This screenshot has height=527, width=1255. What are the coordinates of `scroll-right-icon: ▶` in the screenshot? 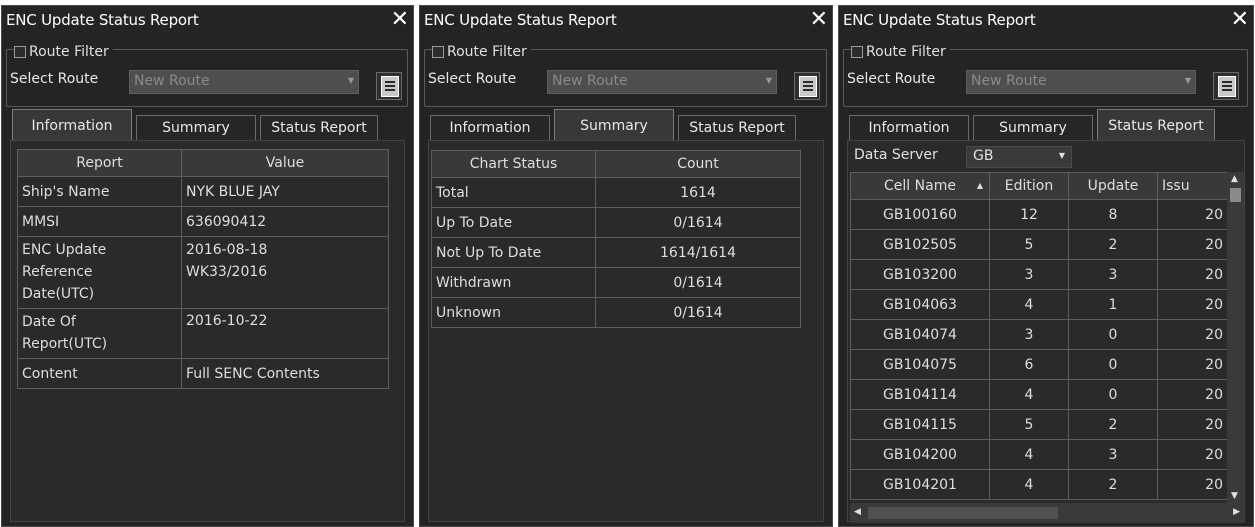 It's located at (1236, 512).